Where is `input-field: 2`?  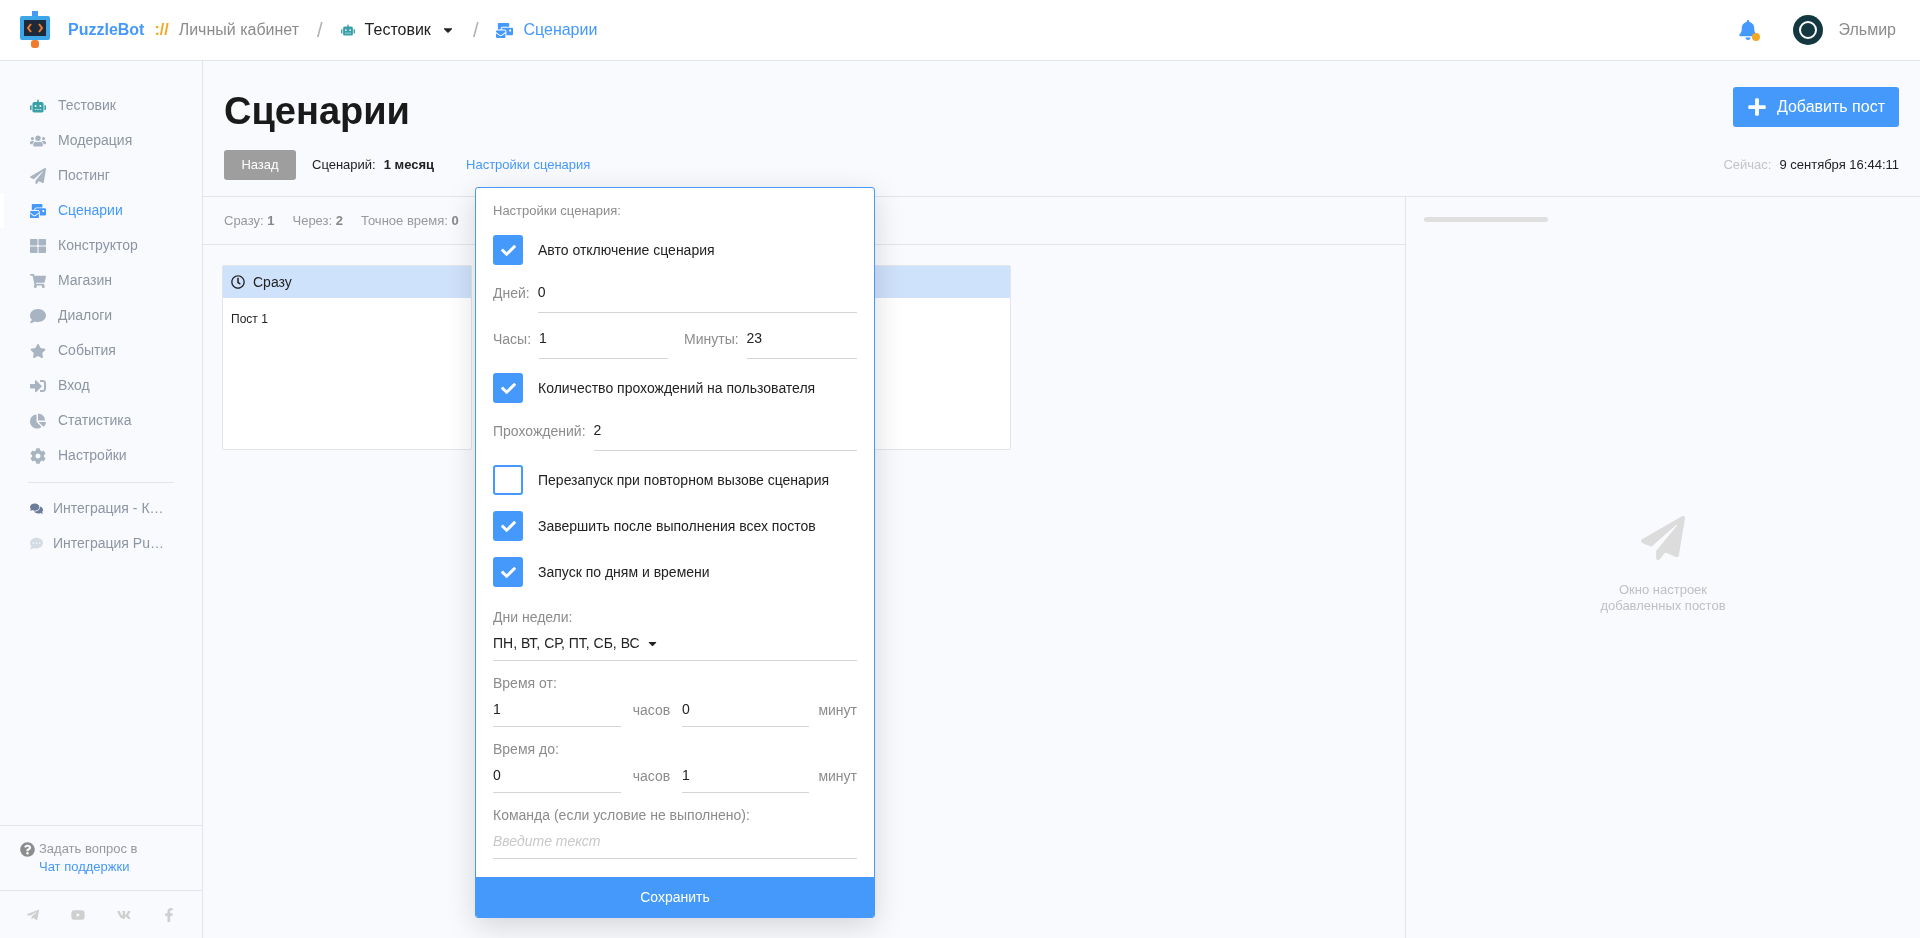 input-field: 2 is located at coordinates (725, 431).